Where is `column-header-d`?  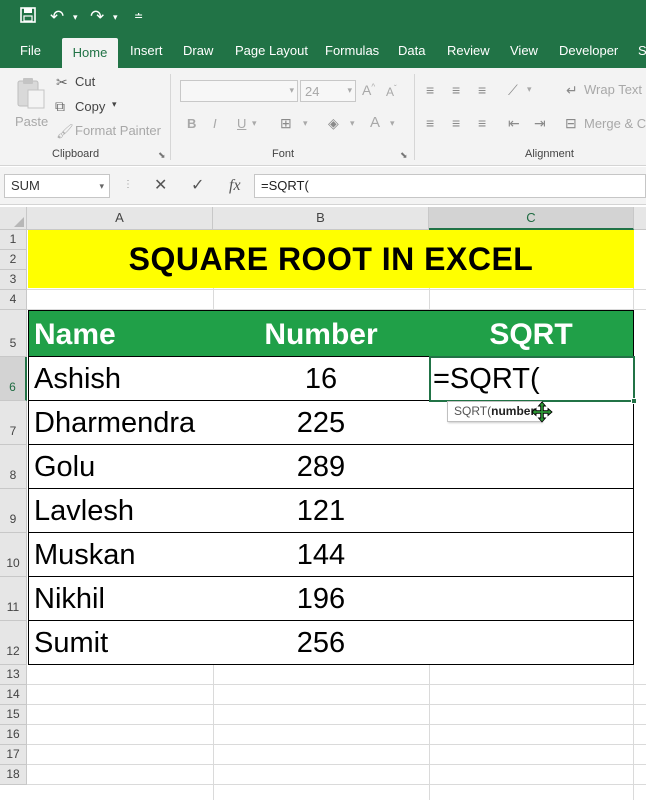
column-header-d is located at coordinates (640, 218).